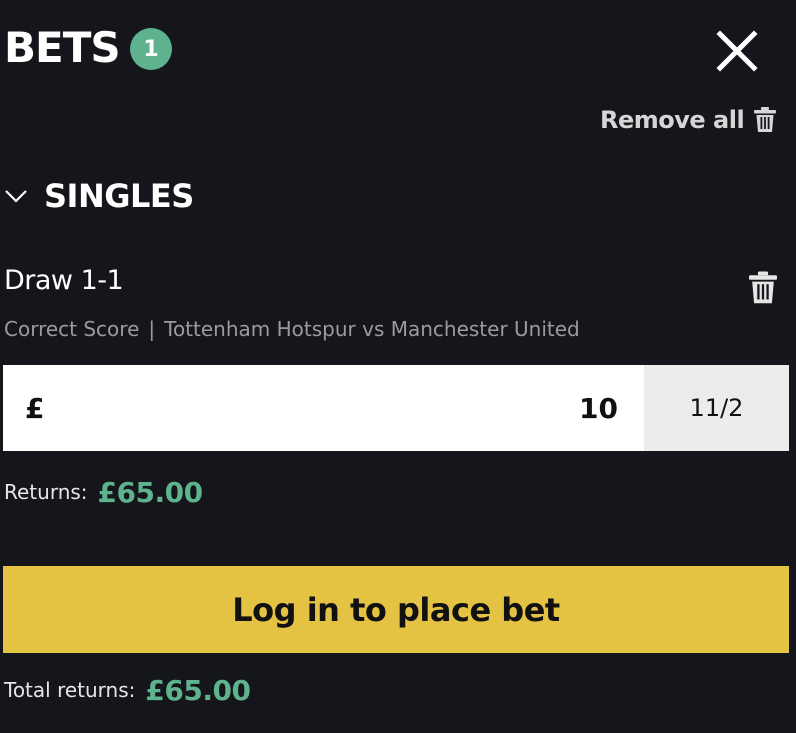 This screenshot has height=733, width=796. I want to click on market-name: Correct Score, so click(72, 329).